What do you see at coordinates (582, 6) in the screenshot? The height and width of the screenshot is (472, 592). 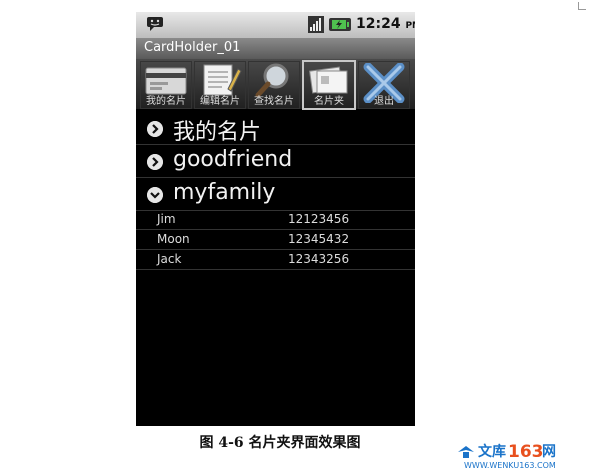 I see `document-corner-mark` at bounding box center [582, 6].